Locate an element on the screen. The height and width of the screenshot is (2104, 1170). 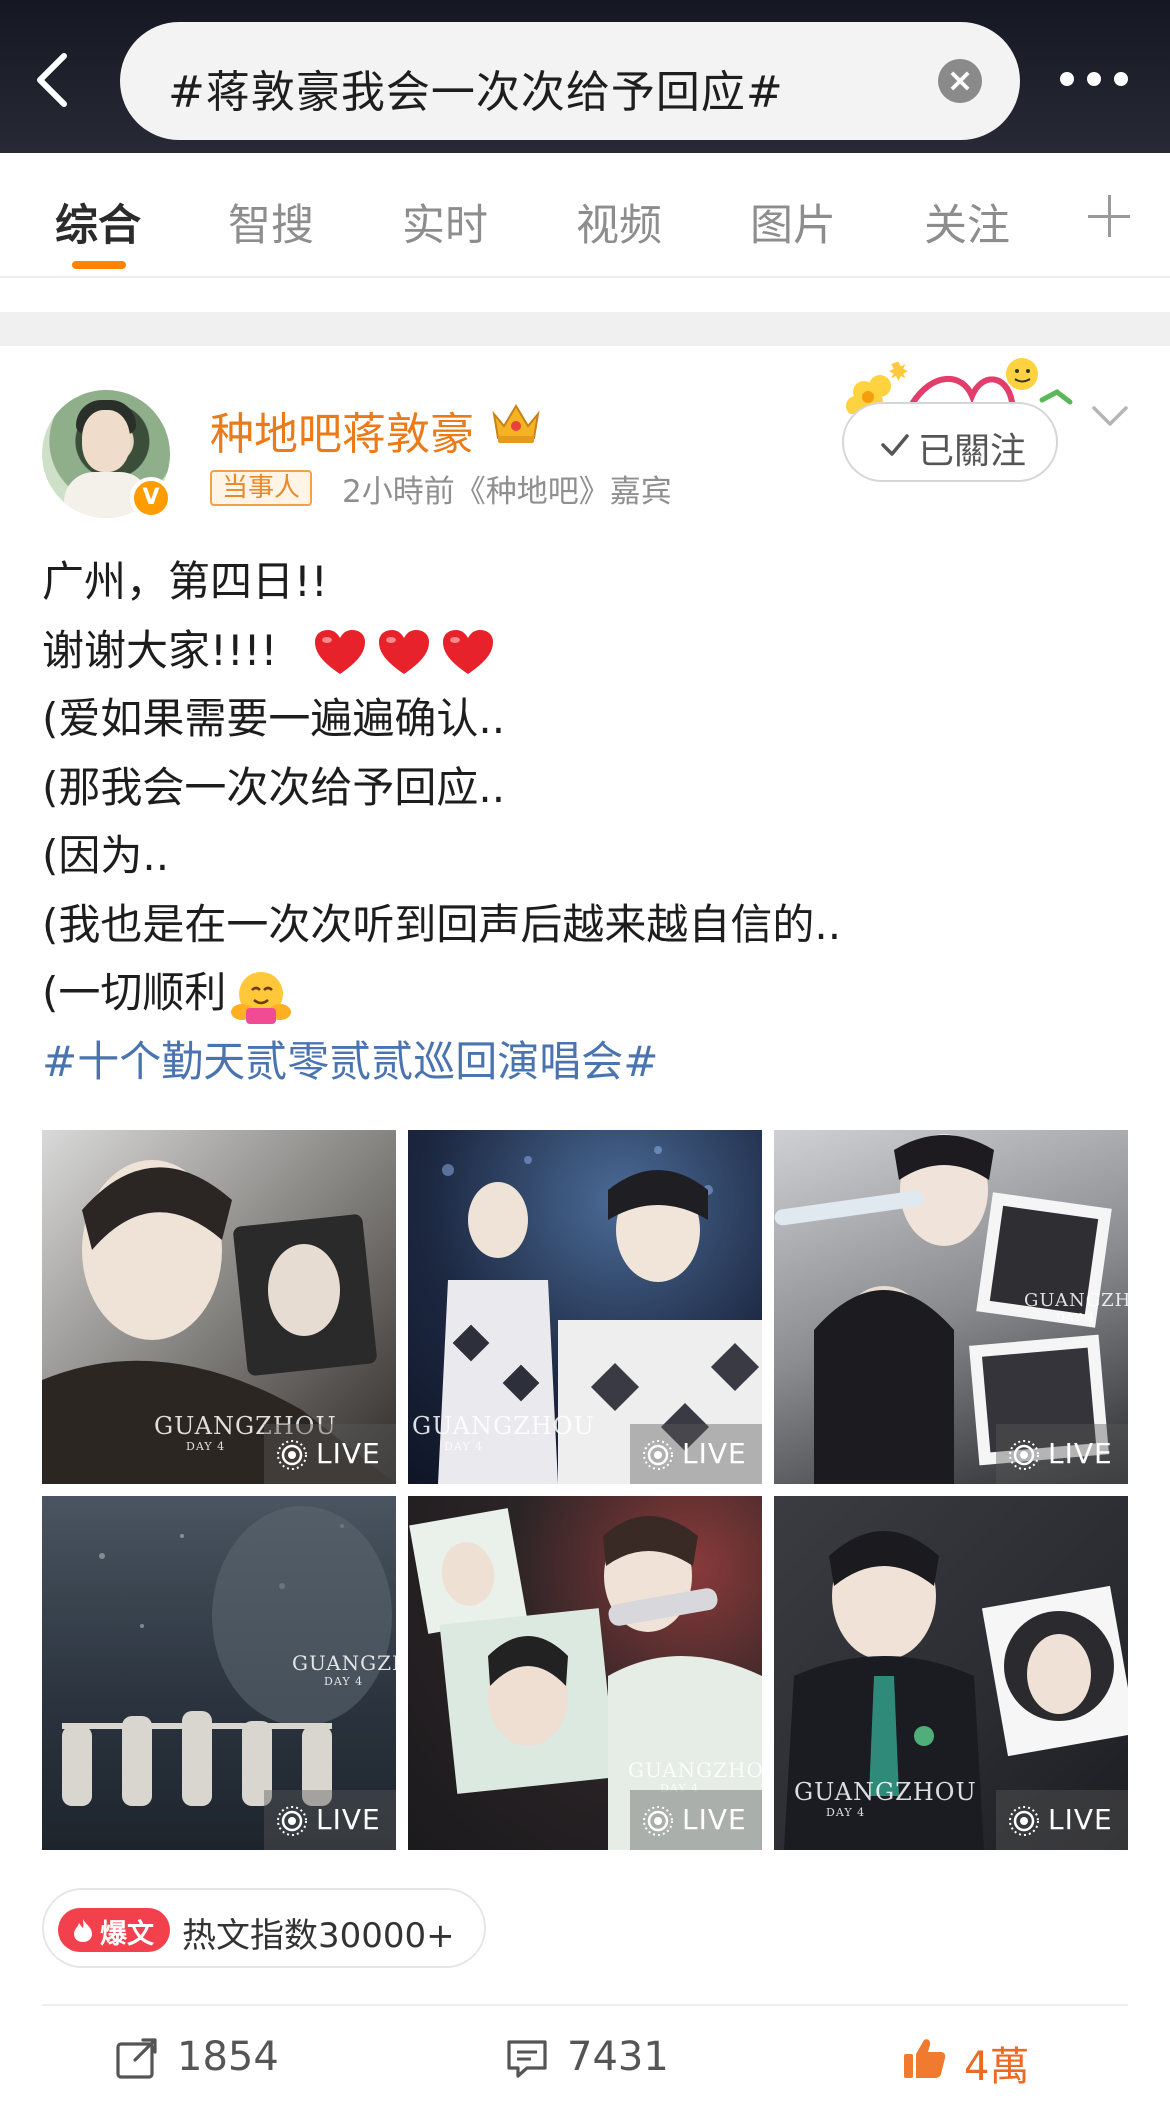
repost-icon is located at coordinates (136, 2058).